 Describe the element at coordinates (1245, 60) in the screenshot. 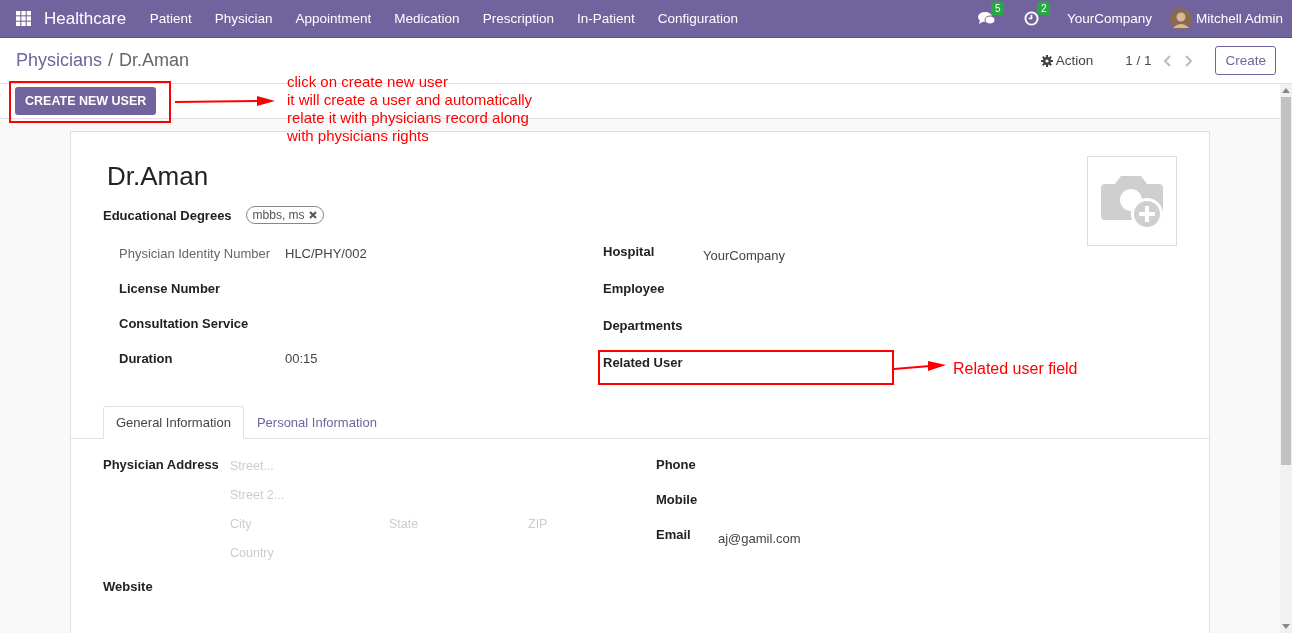

I see `create-button: Create` at that location.